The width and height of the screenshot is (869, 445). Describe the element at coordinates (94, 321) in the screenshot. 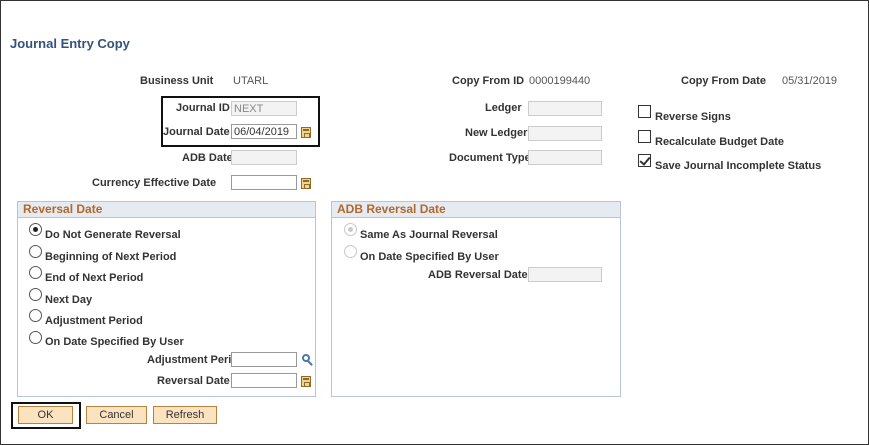

I see `radio-label: Adjustment Period` at that location.